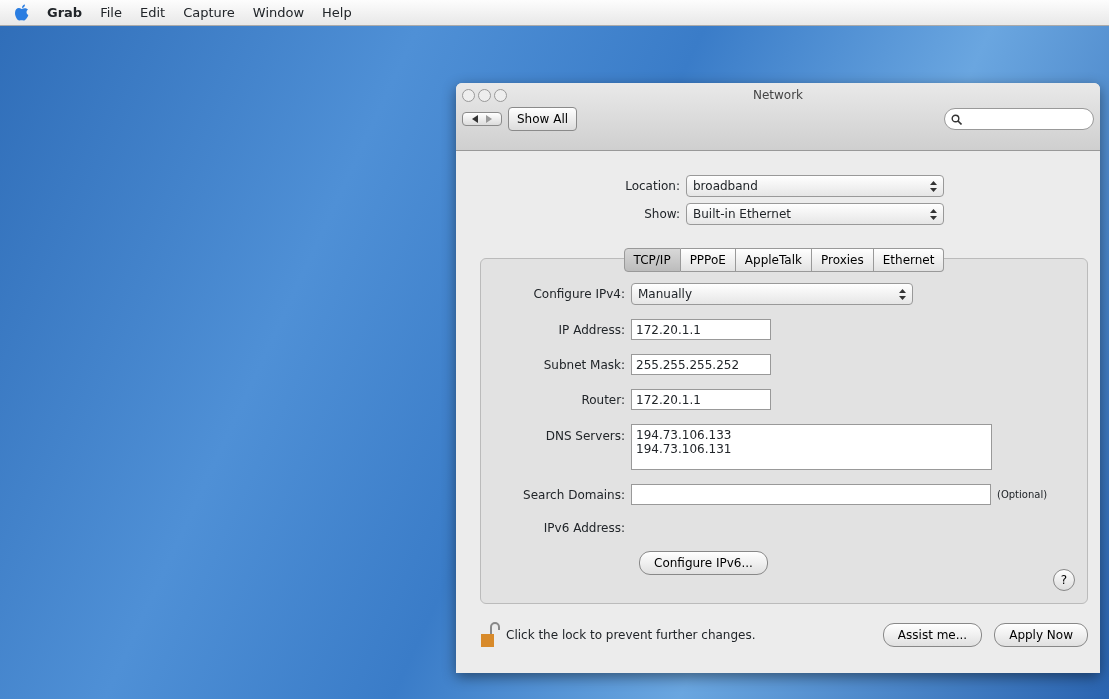 The height and width of the screenshot is (699, 1109). Describe the element at coordinates (1041, 635) in the screenshot. I see `push-button: Apply Now` at that location.